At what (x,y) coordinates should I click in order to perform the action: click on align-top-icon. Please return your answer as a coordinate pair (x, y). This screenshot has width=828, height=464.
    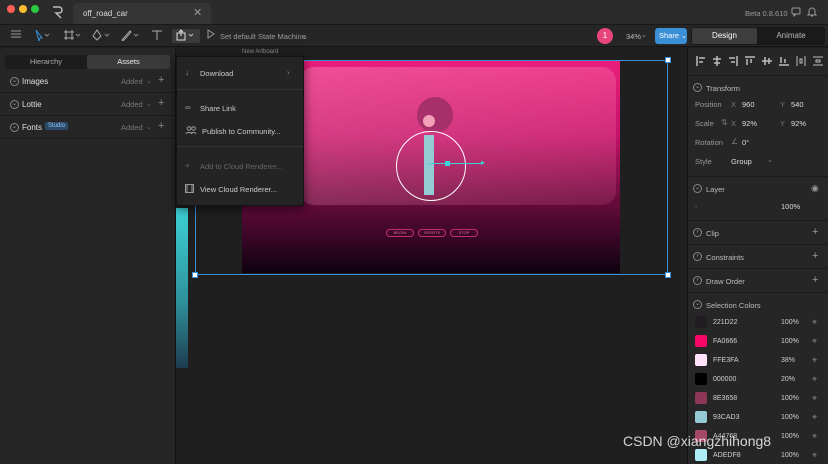
    Looking at the image, I should click on (750, 61).